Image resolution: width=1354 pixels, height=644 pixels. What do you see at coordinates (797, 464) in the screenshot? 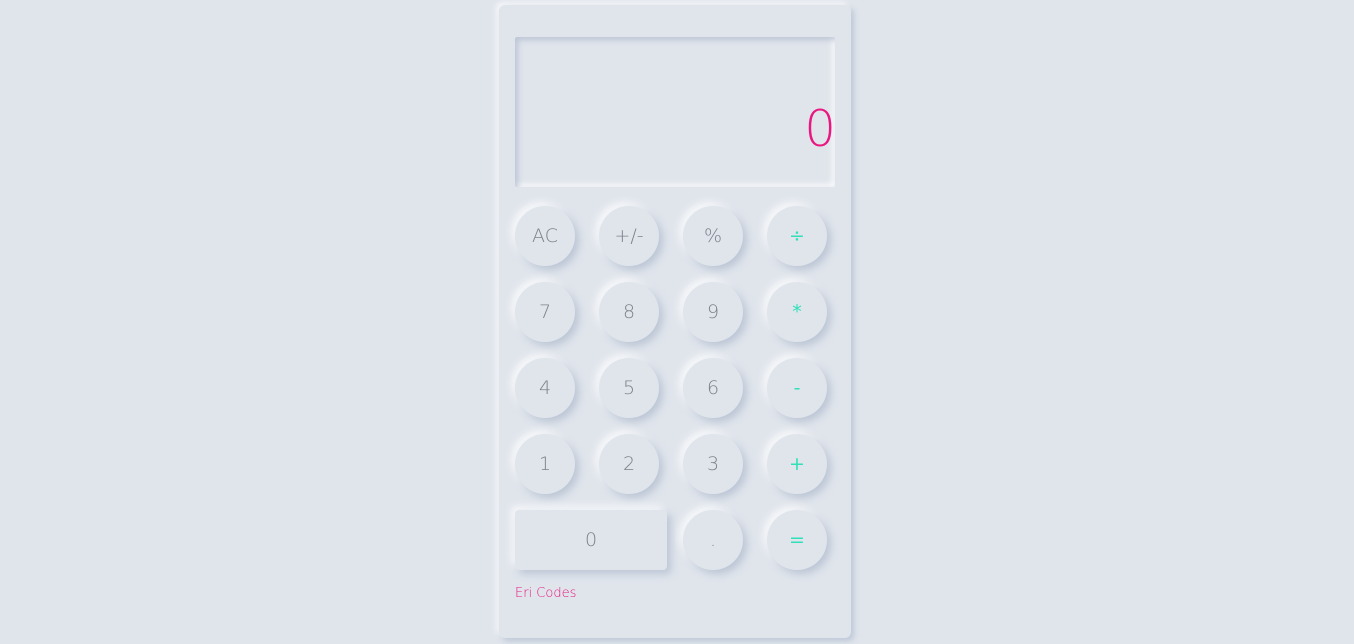
I see `add-button: +` at bounding box center [797, 464].